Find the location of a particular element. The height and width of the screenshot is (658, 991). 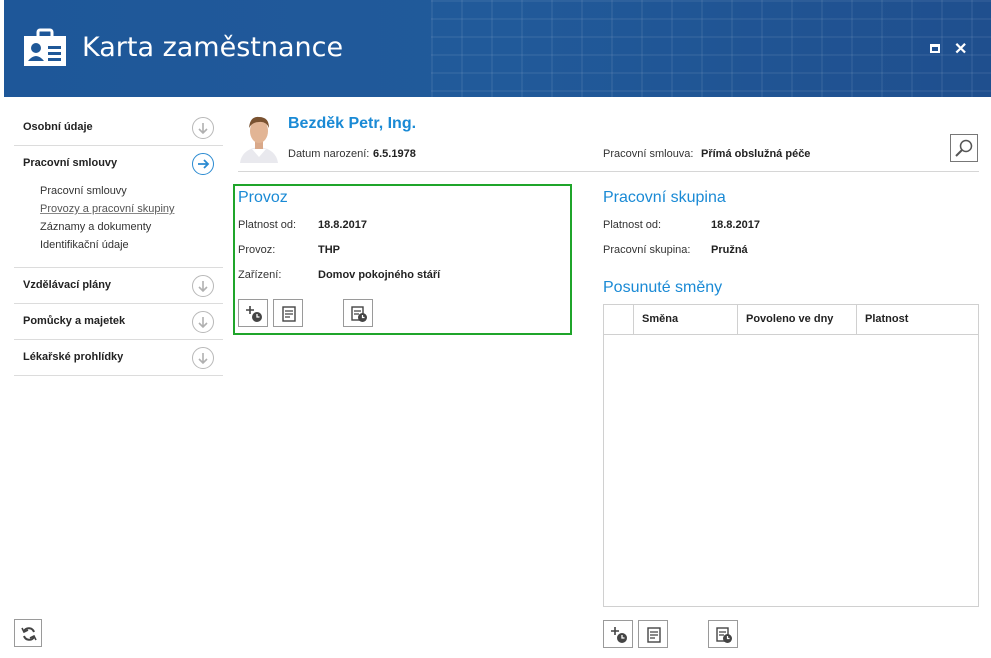

dob-value: 6.5.1978 is located at coordinates (394, 154).